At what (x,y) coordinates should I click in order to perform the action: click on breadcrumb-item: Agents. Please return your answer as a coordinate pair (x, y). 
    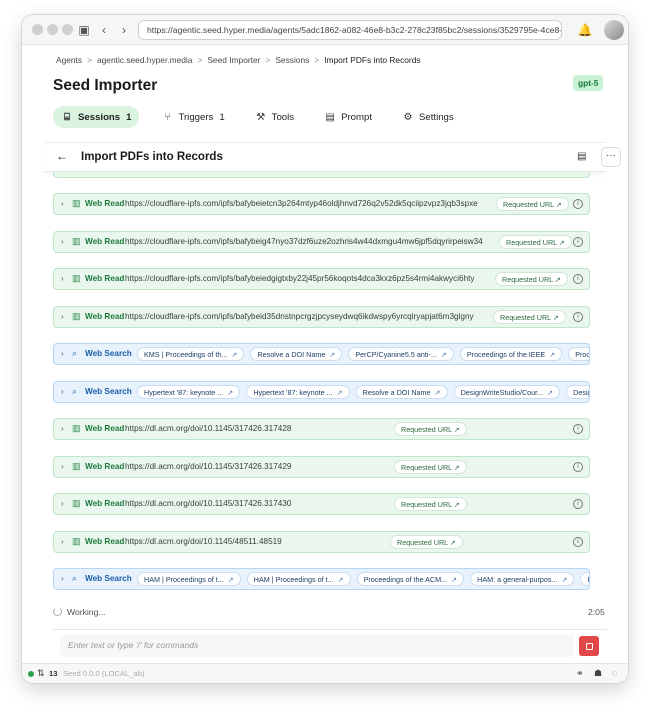
    Looking at the image, I should click on (69, 60).